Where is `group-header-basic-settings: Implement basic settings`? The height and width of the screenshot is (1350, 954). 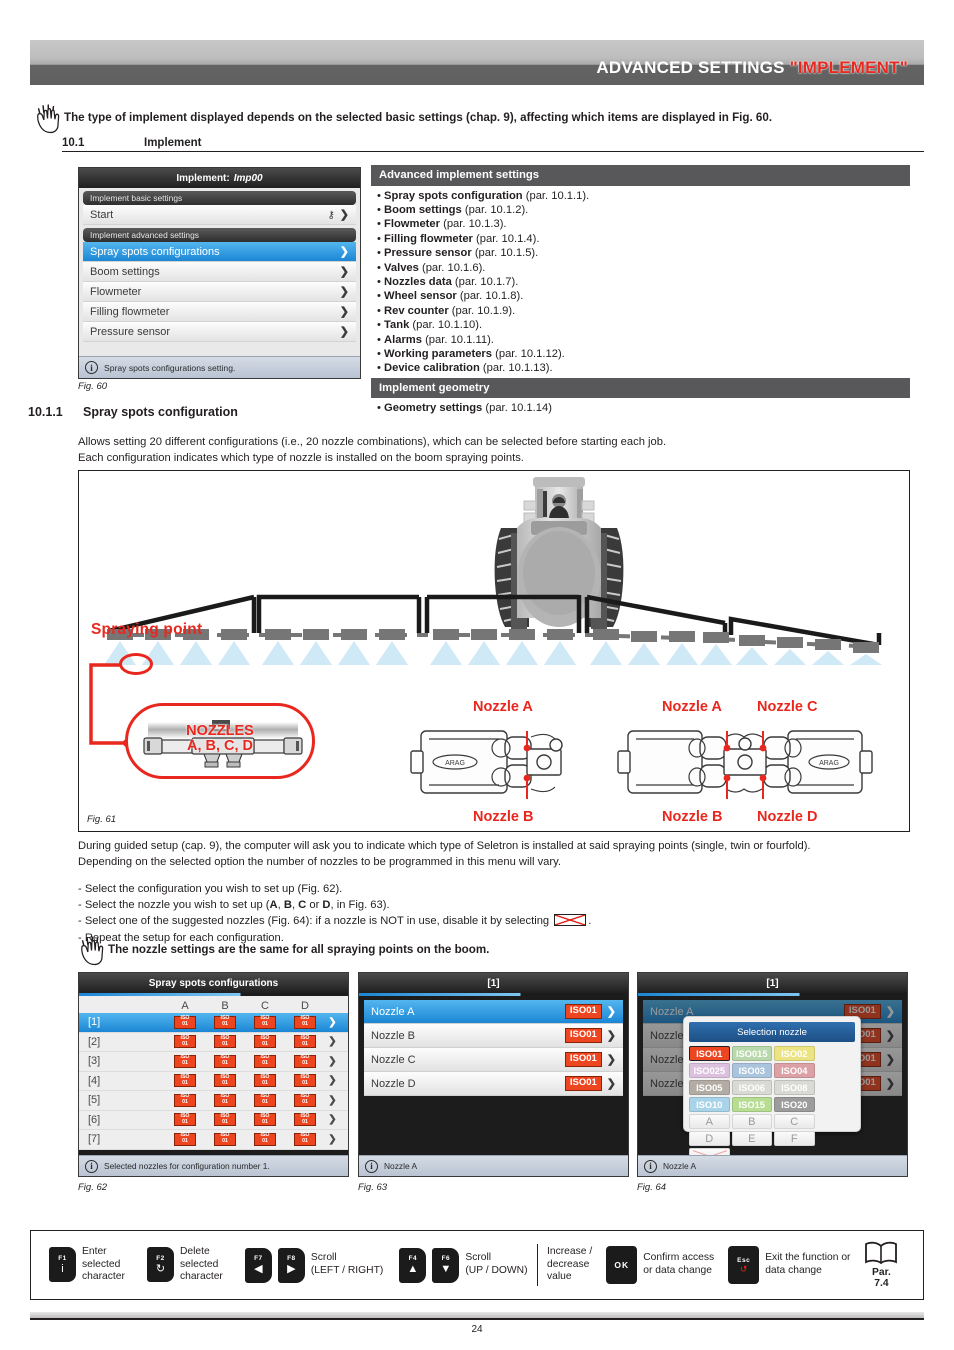 group-header-basic-settings: Implement basic settings is located at coordinates (219, 198).